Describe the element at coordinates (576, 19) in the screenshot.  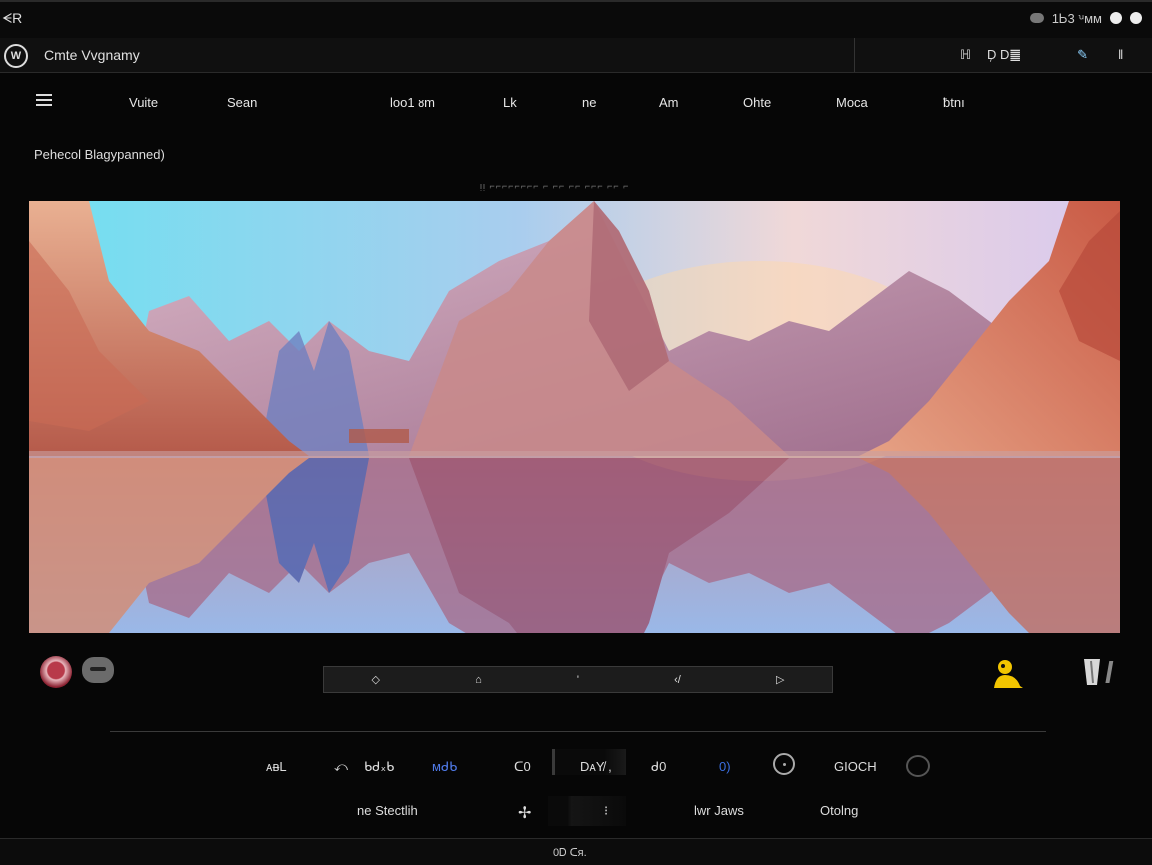
I see `system-bar` at that location.